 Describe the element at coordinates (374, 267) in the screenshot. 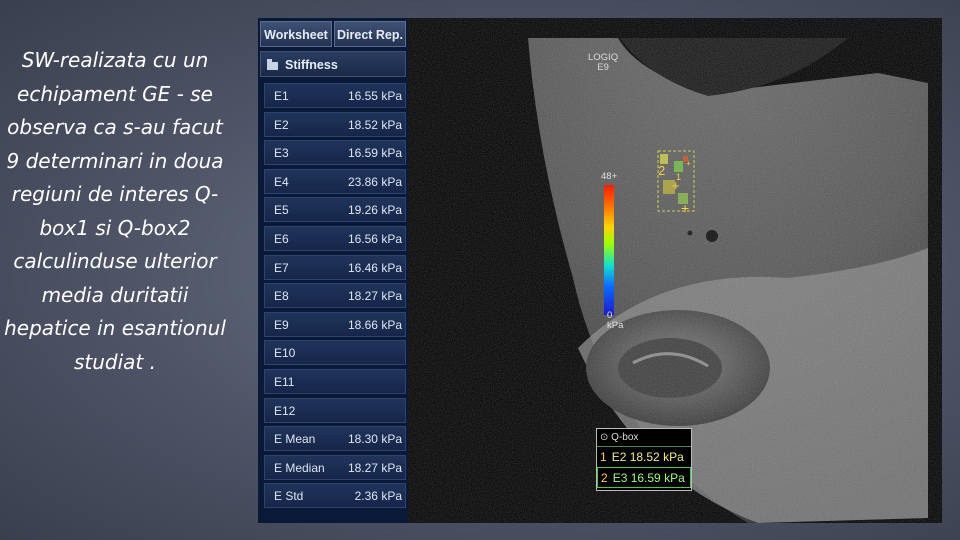

I see `measurement-value: 16.46 kPa` at that location.